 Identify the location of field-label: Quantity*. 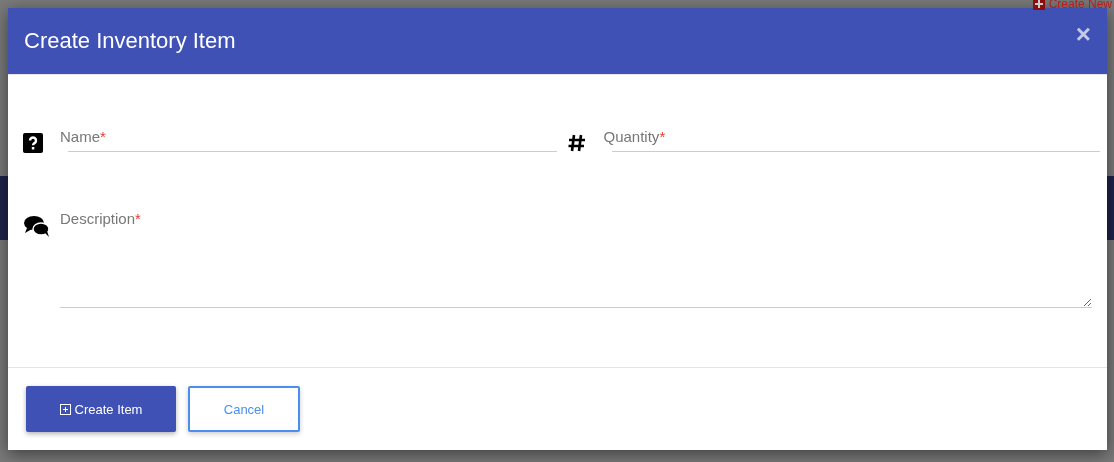
(635, 137).